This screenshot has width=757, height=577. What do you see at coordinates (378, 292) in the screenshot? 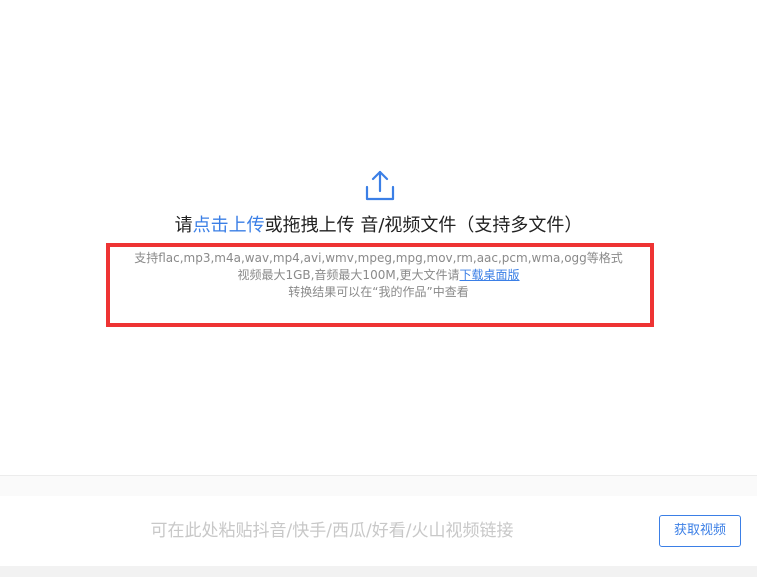
I see `result-location-text: 转换结果可以在“我的作品”中查看` at bounding box center [378, 292].